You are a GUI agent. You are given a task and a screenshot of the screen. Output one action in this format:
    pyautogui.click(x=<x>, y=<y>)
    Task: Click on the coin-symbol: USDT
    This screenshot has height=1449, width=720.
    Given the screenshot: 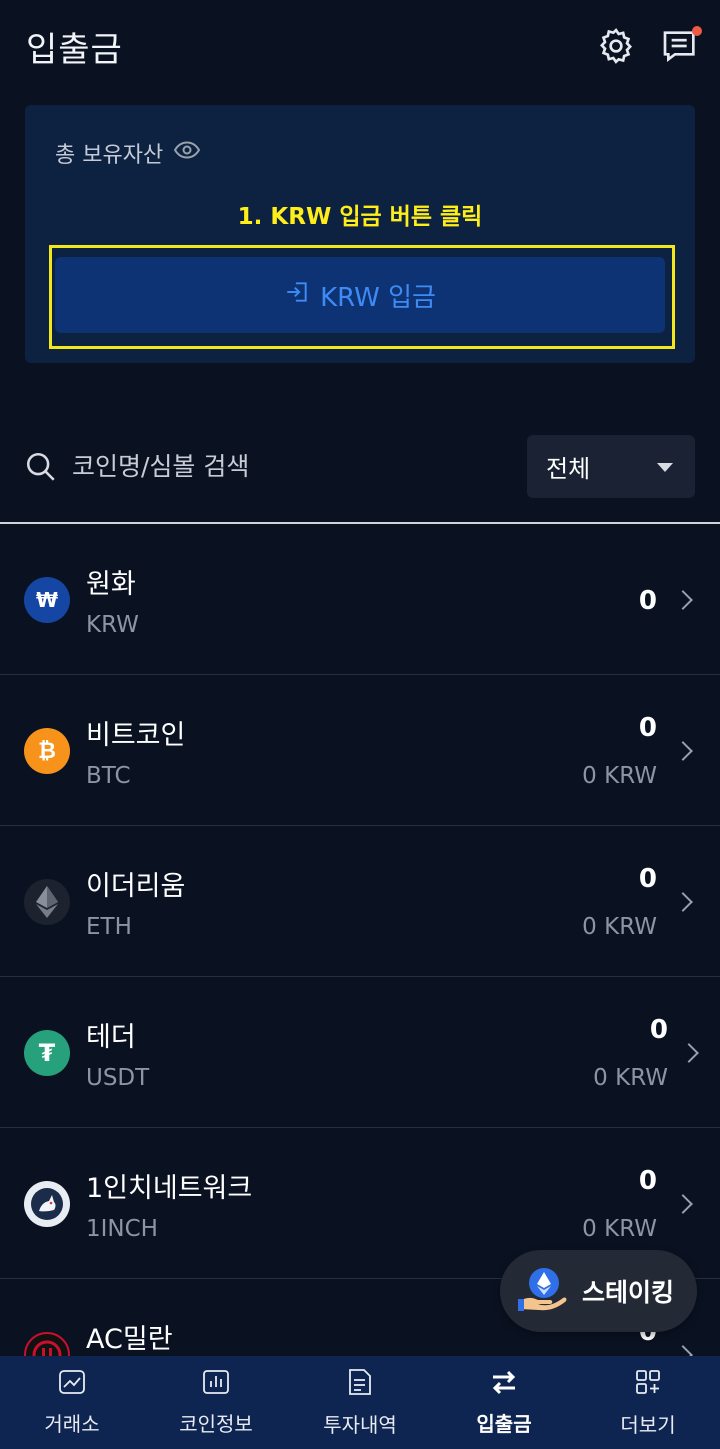 What is the action you would take?
    pyautogui.click(x=118, y=1078)
    